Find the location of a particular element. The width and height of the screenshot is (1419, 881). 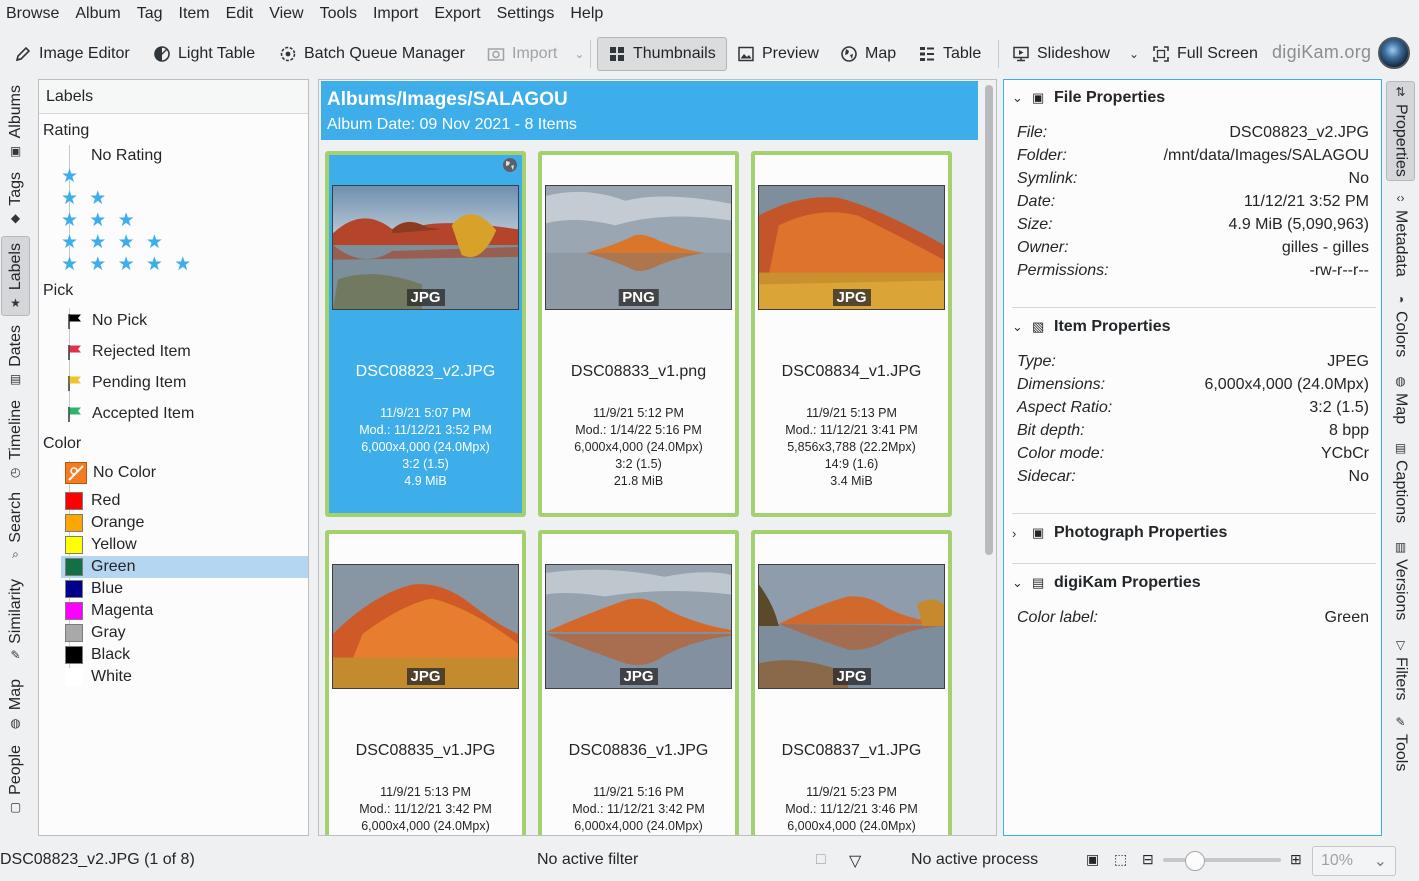

tab-search: Search ⌕ is located at coordinates (15, 526).